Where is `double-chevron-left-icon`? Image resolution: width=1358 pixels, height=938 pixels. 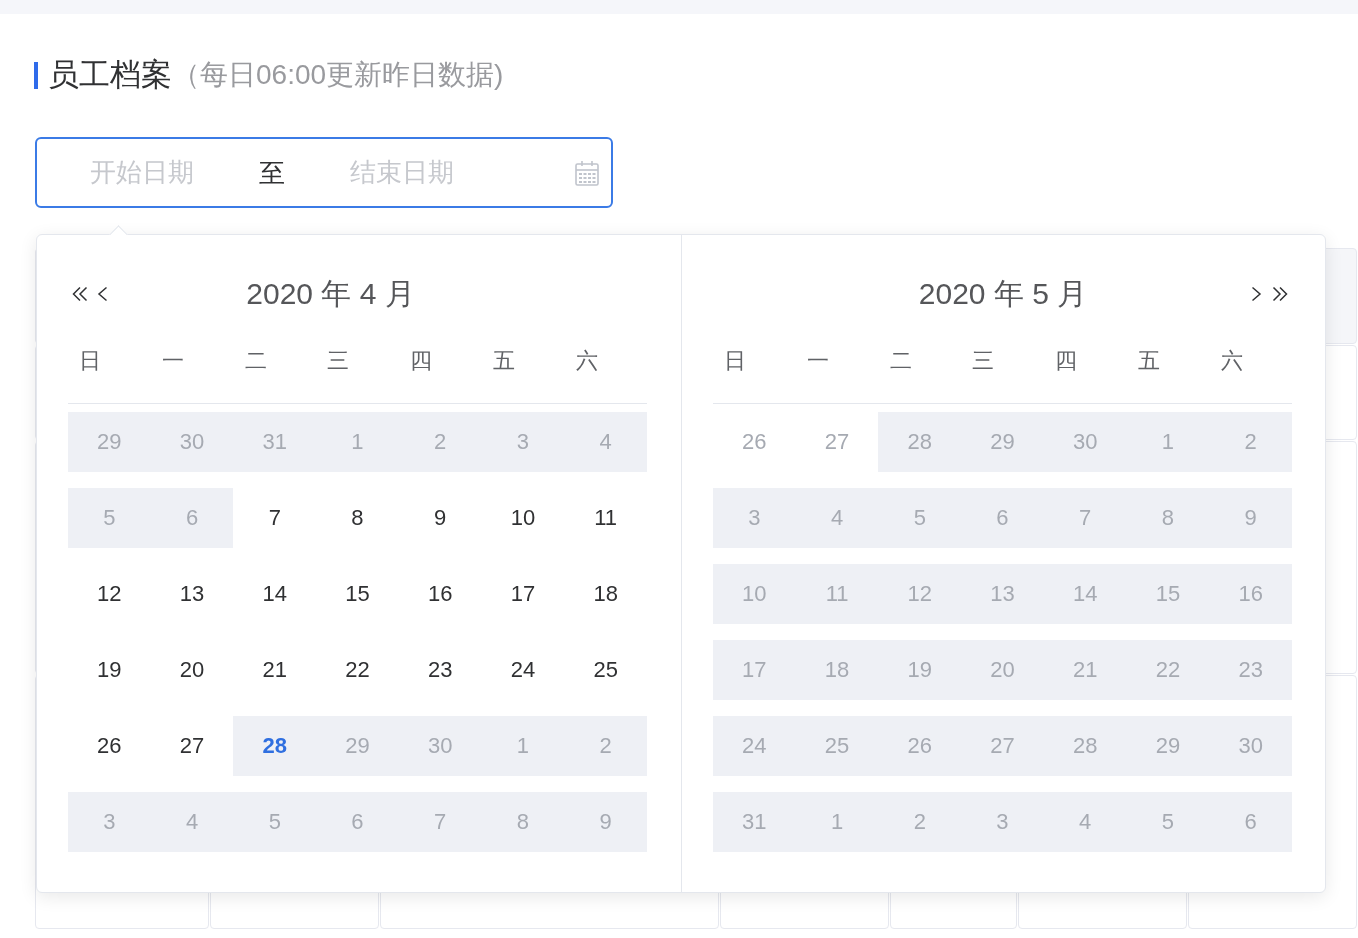
double-chevron-left-icon is located at coordinates (80, 294).